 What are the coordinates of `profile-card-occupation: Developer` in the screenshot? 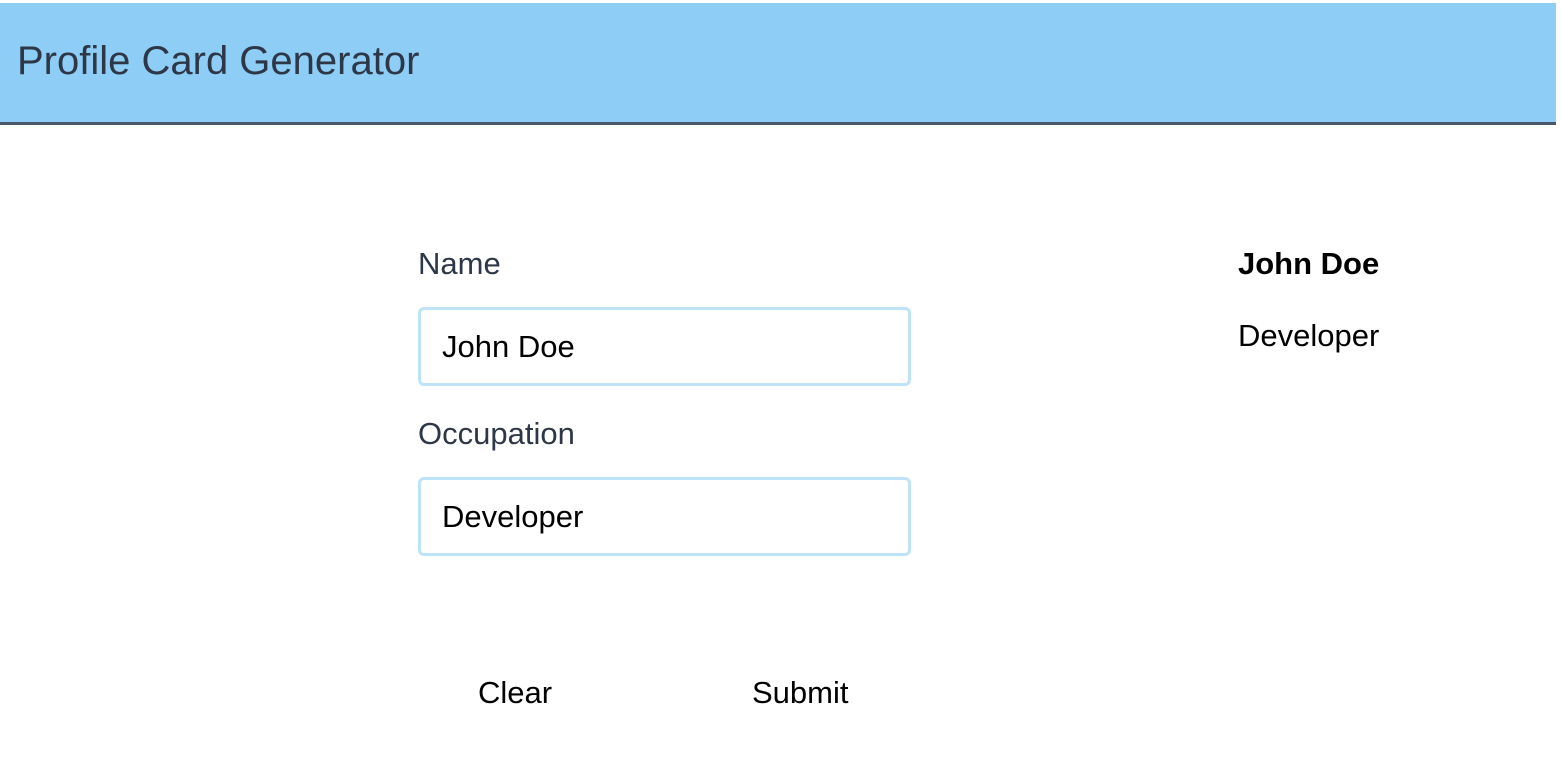 It's located at (1309, 335).